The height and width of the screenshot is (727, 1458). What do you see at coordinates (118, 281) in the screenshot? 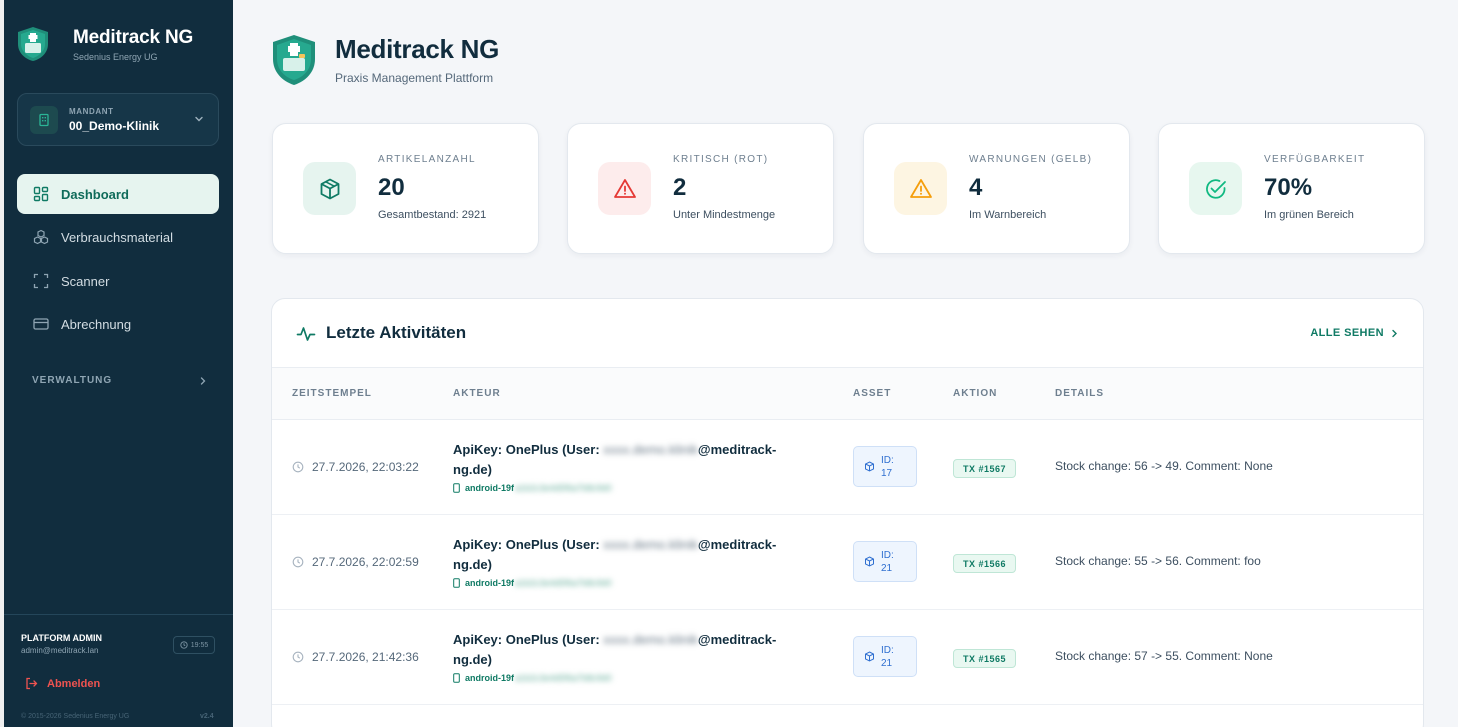
I see `sidebar-item-scanner: Scanner` at bounding box center [118, 281].